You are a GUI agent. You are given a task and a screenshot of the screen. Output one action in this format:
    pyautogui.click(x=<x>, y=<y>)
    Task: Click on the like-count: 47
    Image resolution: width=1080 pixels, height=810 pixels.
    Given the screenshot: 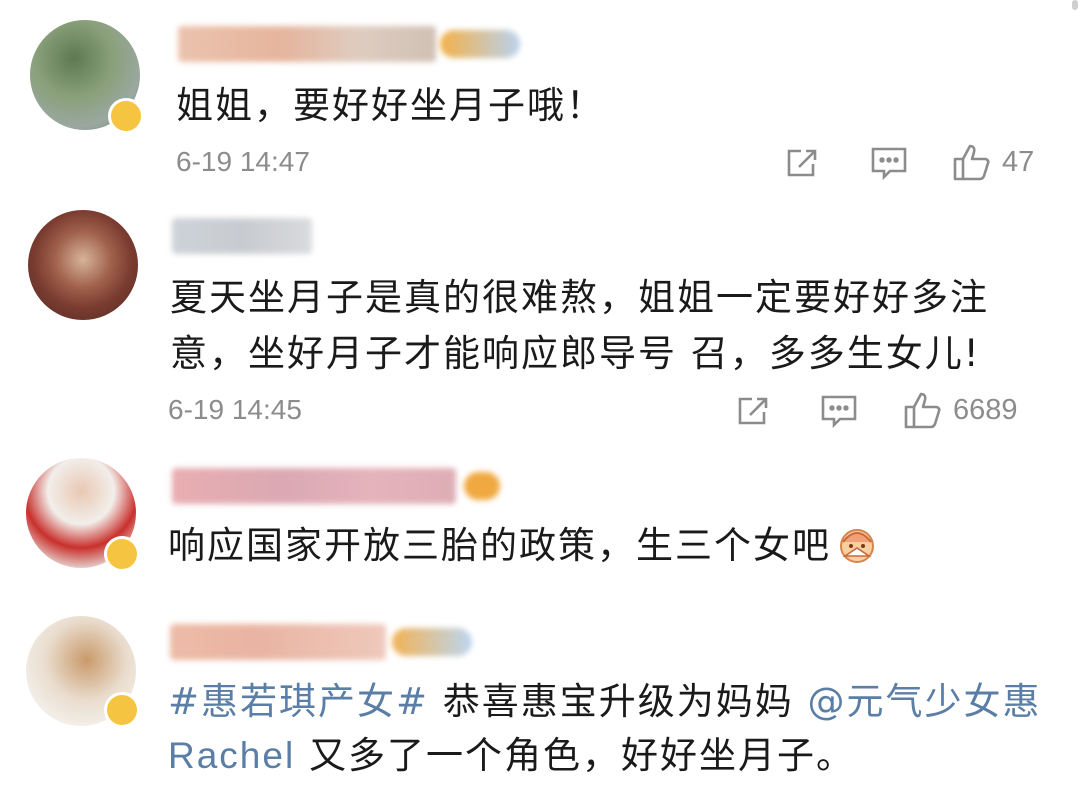 What is the action you would take?
    pyautogui.click(x=1018, y=161)
    